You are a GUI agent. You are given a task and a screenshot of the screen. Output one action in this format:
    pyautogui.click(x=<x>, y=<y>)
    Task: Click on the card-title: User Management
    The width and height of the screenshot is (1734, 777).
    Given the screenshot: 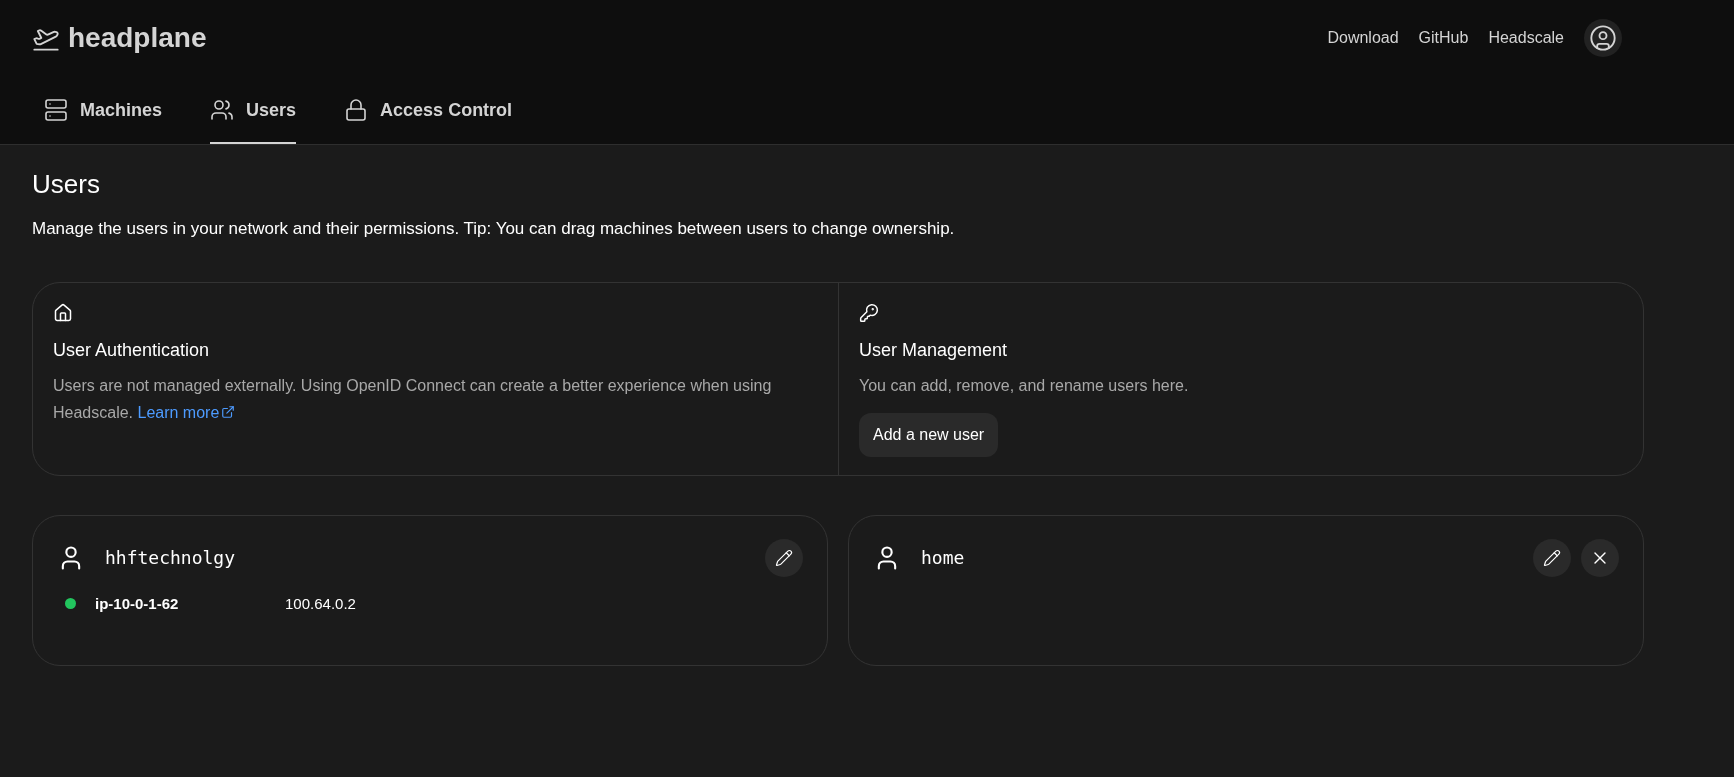 What is the action you would take?
    pyautogui.click(x=934, y=350)
    